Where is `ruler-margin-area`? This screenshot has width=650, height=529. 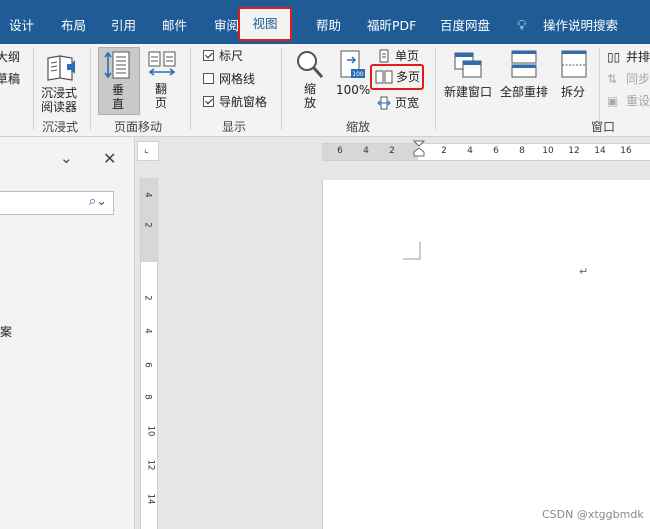 ruler-margin-area is located at coordinates (149, 220).